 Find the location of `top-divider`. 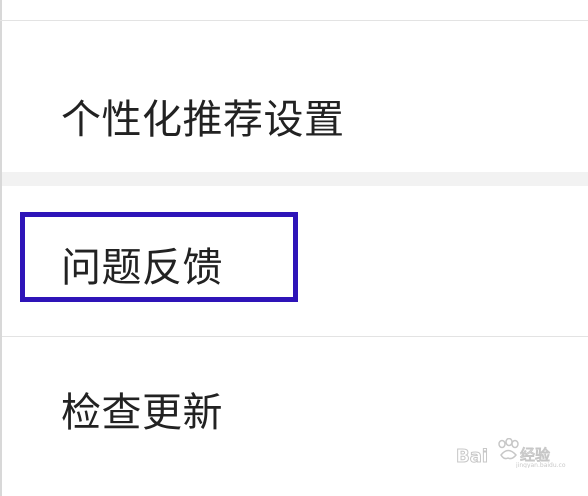

top-divider is located at coordinates (294, 20).